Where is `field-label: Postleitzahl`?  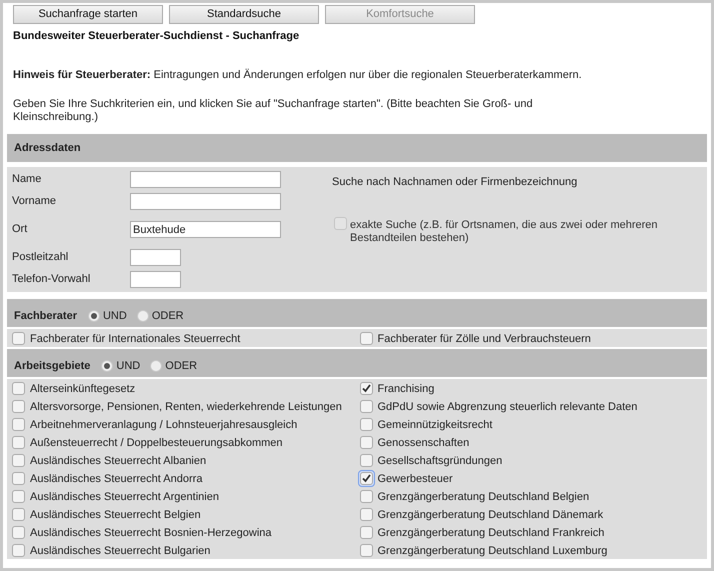 field-label: Postleitzahl is located at coordinates (41, 258).